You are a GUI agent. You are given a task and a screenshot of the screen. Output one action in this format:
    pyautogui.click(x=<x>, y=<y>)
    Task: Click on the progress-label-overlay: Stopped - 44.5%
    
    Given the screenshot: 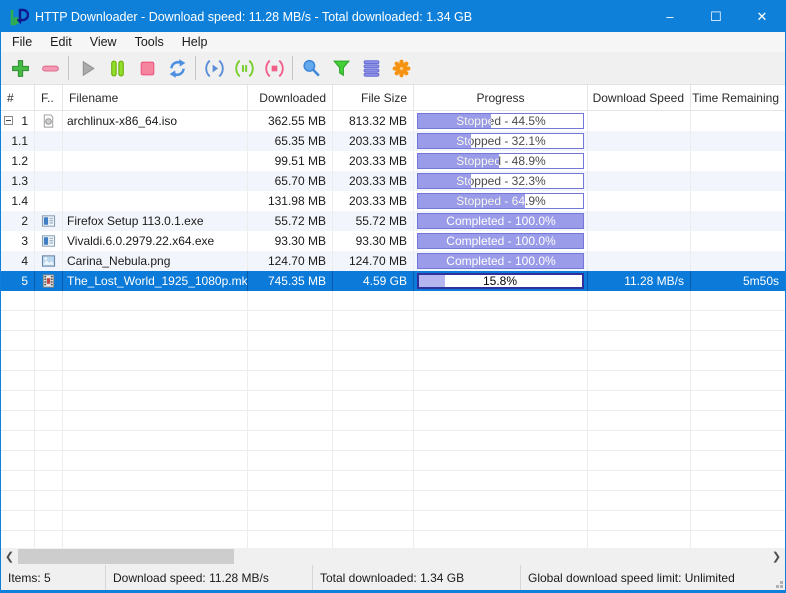 What is the action you would take?
    pyautogui.click(x=454, y=121)
    